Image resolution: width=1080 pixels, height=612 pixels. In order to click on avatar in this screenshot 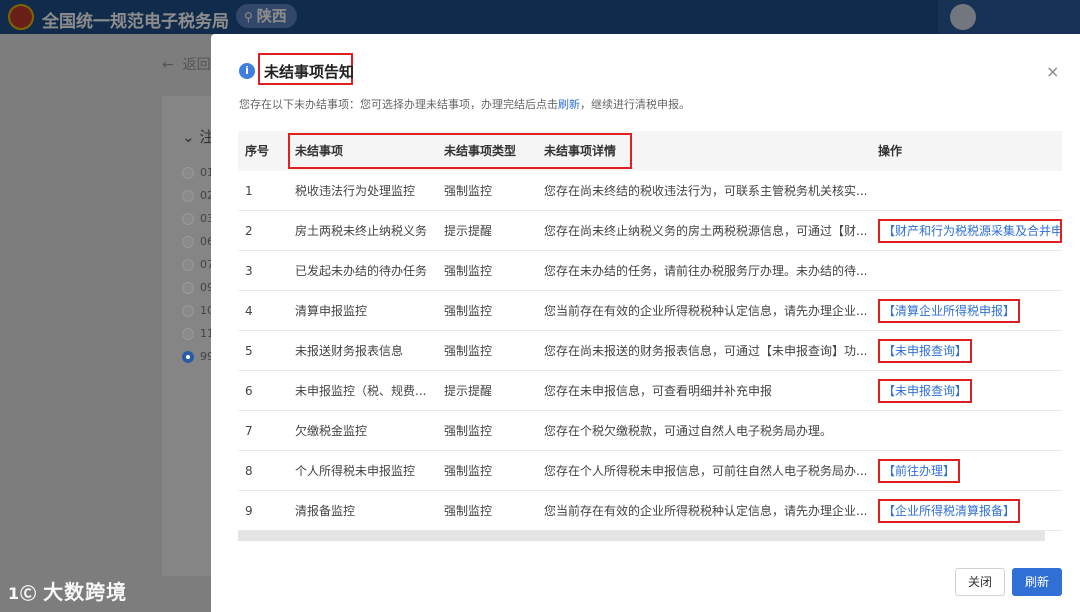, I will do `click(963, 17)`.